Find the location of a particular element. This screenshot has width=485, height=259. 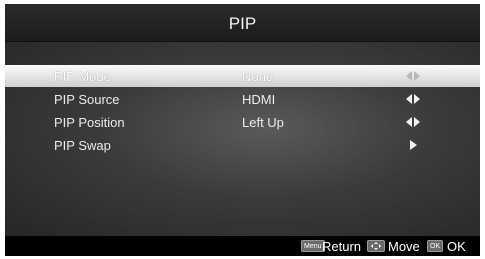

menu-item-pip-source: PIP Source HDMI is located at coordinates (242, 99).